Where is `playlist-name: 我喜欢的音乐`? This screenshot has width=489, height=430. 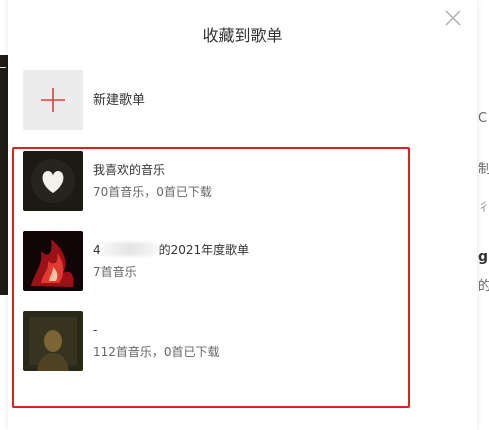 playlist-name: 我喜欢的音乐 is located at coordinates (129, 170).